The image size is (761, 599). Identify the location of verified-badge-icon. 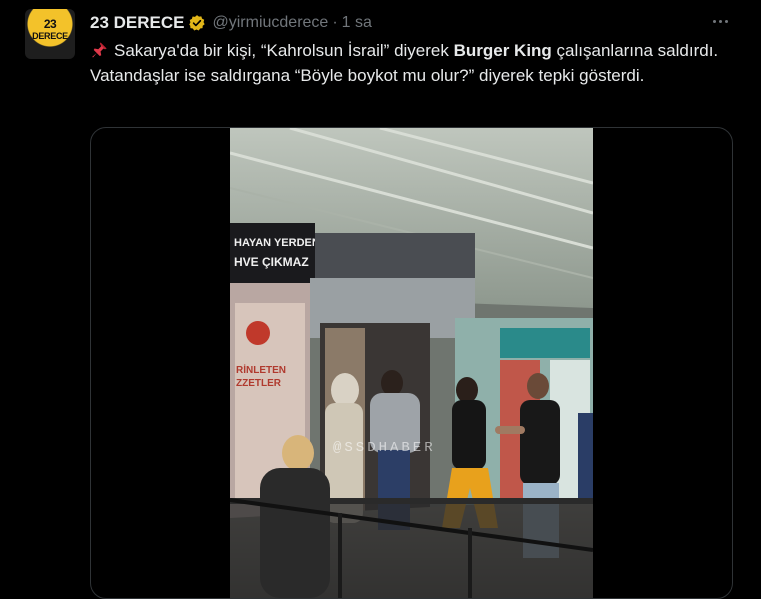
(197, 23).